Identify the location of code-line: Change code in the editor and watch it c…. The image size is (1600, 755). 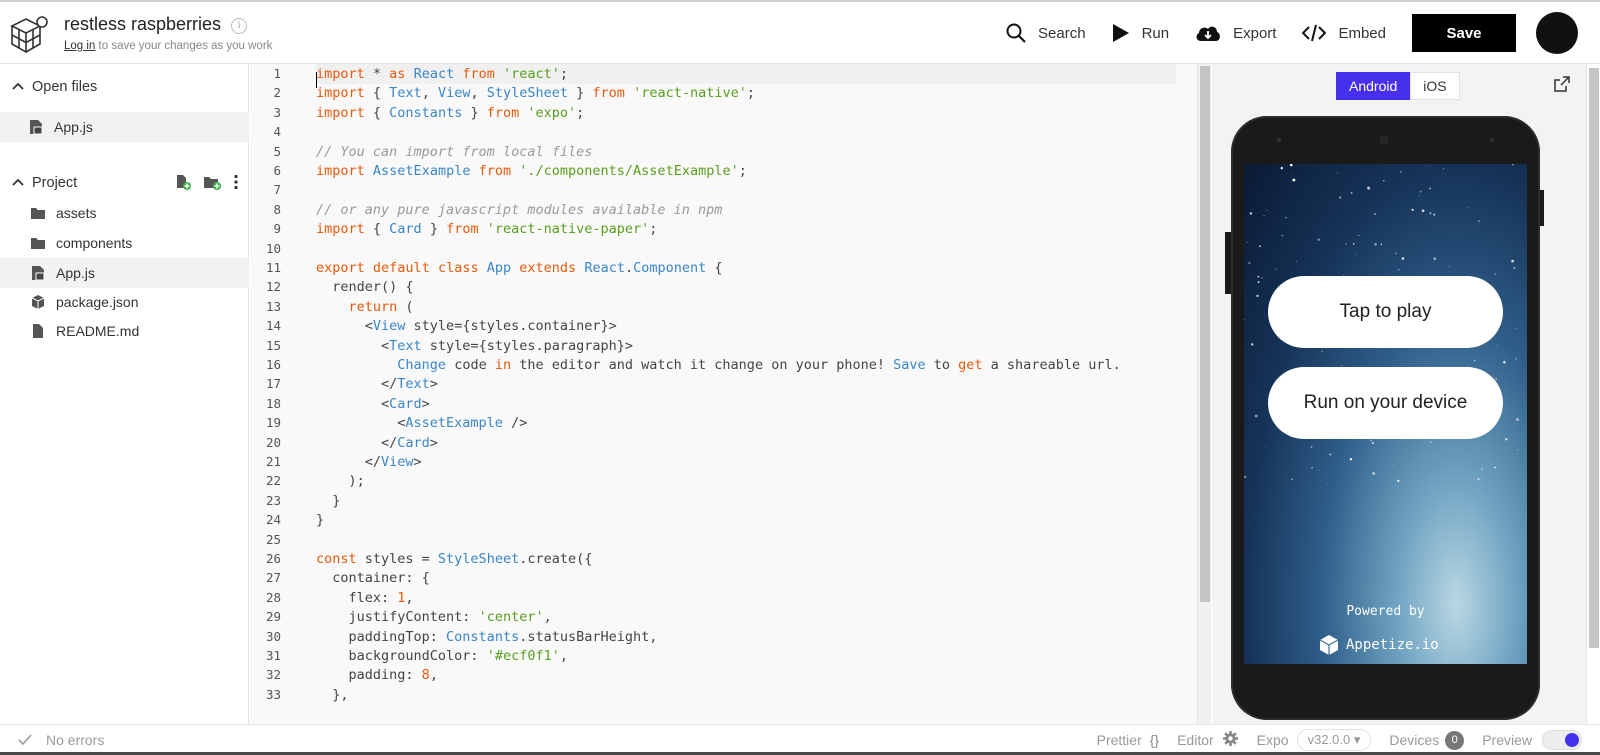
(718, 365).